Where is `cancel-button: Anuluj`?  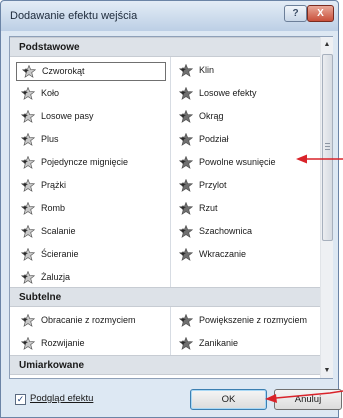 cancel-button: Anuluj is located at coordinates (308, 399).